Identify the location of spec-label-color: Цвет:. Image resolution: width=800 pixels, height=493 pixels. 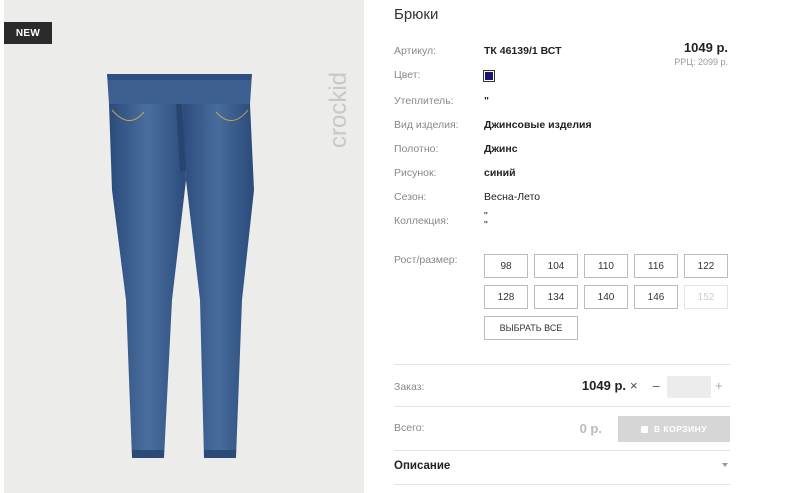
(407, 75).